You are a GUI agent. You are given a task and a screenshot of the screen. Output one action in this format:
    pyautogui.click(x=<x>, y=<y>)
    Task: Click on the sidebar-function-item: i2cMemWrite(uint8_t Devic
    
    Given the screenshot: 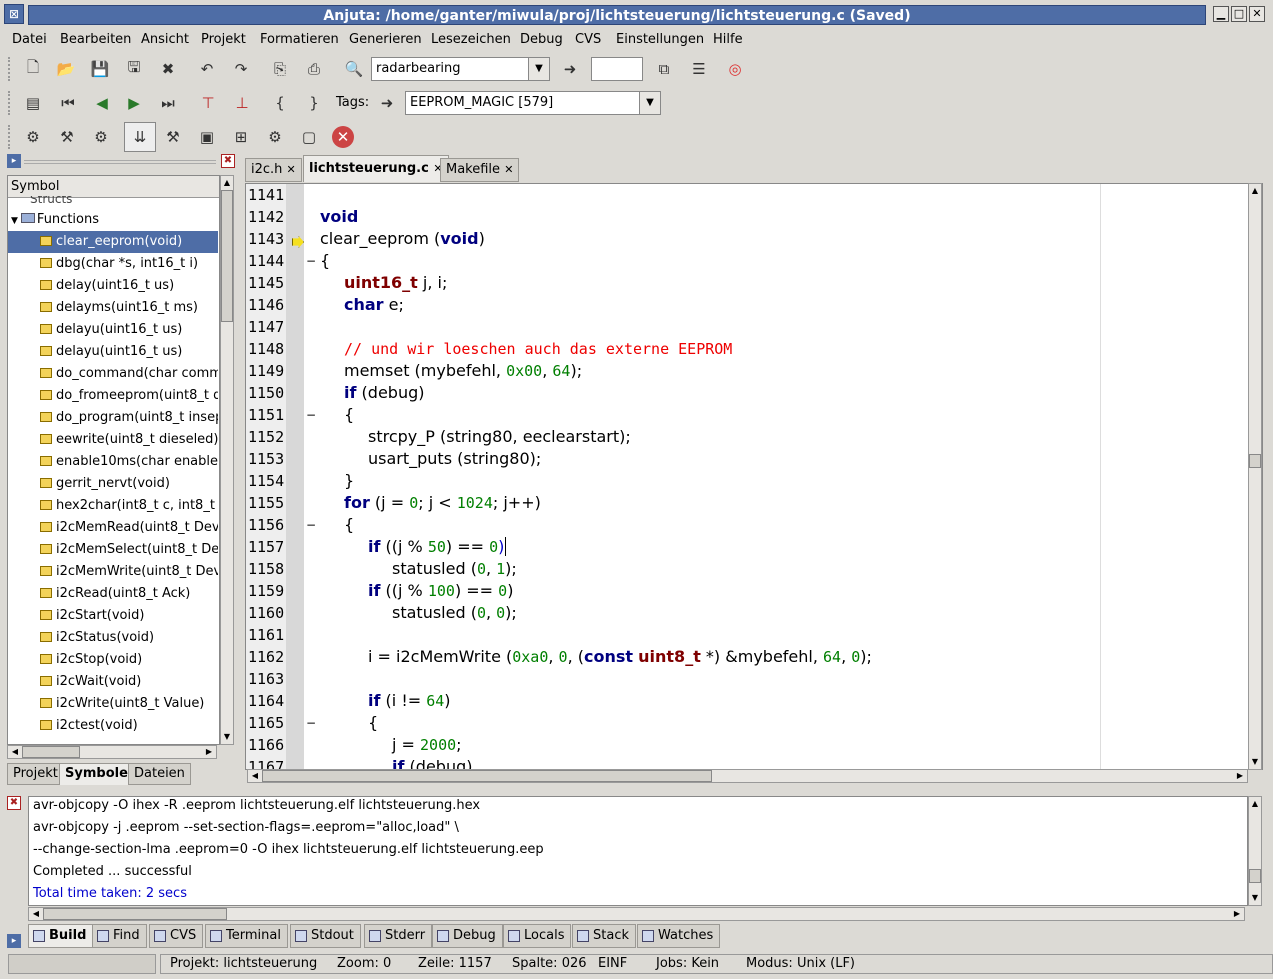 What is the action you would take?
    pyautogui.click(x=113, y=572)
    